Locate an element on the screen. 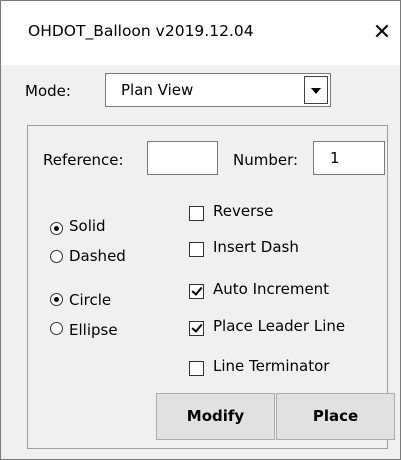 Image resolution: width=401 pixels, height=460 pixels. reverse-label: Reverse is located at coordinates (243, 211).